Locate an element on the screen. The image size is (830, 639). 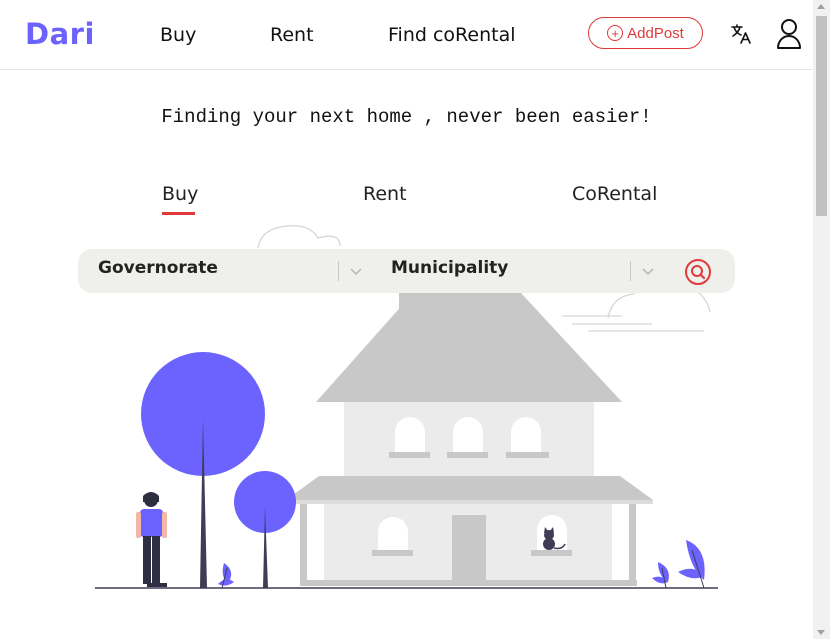
scrollbar-thumb is located at coordinates (821, 116).